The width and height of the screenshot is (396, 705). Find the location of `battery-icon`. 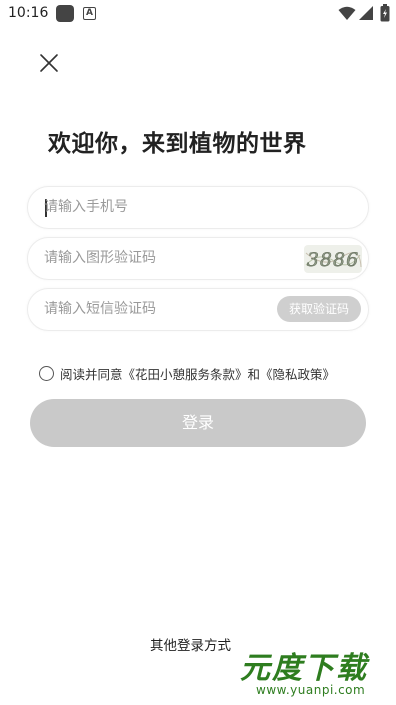

battery-icon is located at coordinates (385, 13).